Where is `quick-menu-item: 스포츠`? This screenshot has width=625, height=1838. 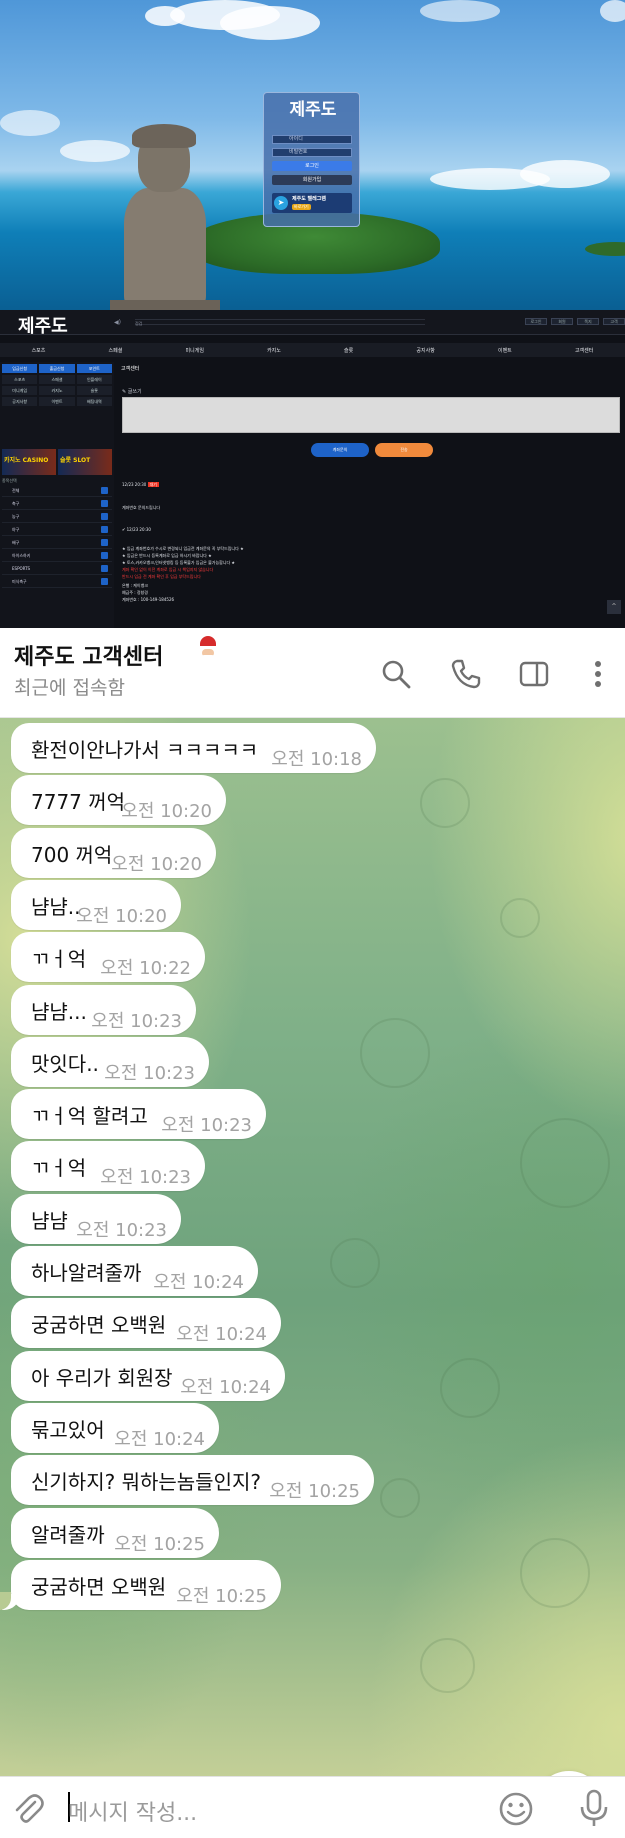
quick-menu-item: 스포츠 is located at coordinates (20, 379).